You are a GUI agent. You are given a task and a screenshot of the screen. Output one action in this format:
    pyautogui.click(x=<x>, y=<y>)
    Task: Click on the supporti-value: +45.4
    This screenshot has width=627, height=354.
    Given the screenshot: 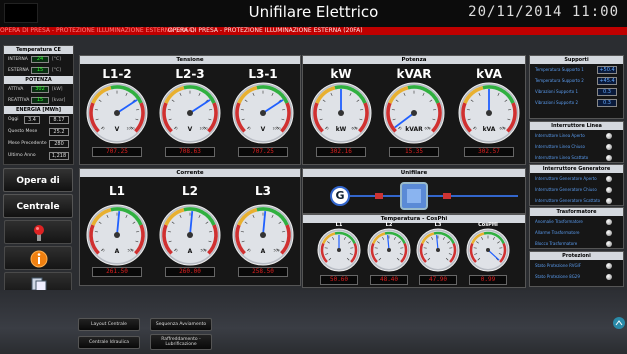 What is the action you would take?
    pyautogui.click(x=607, y=81)
    